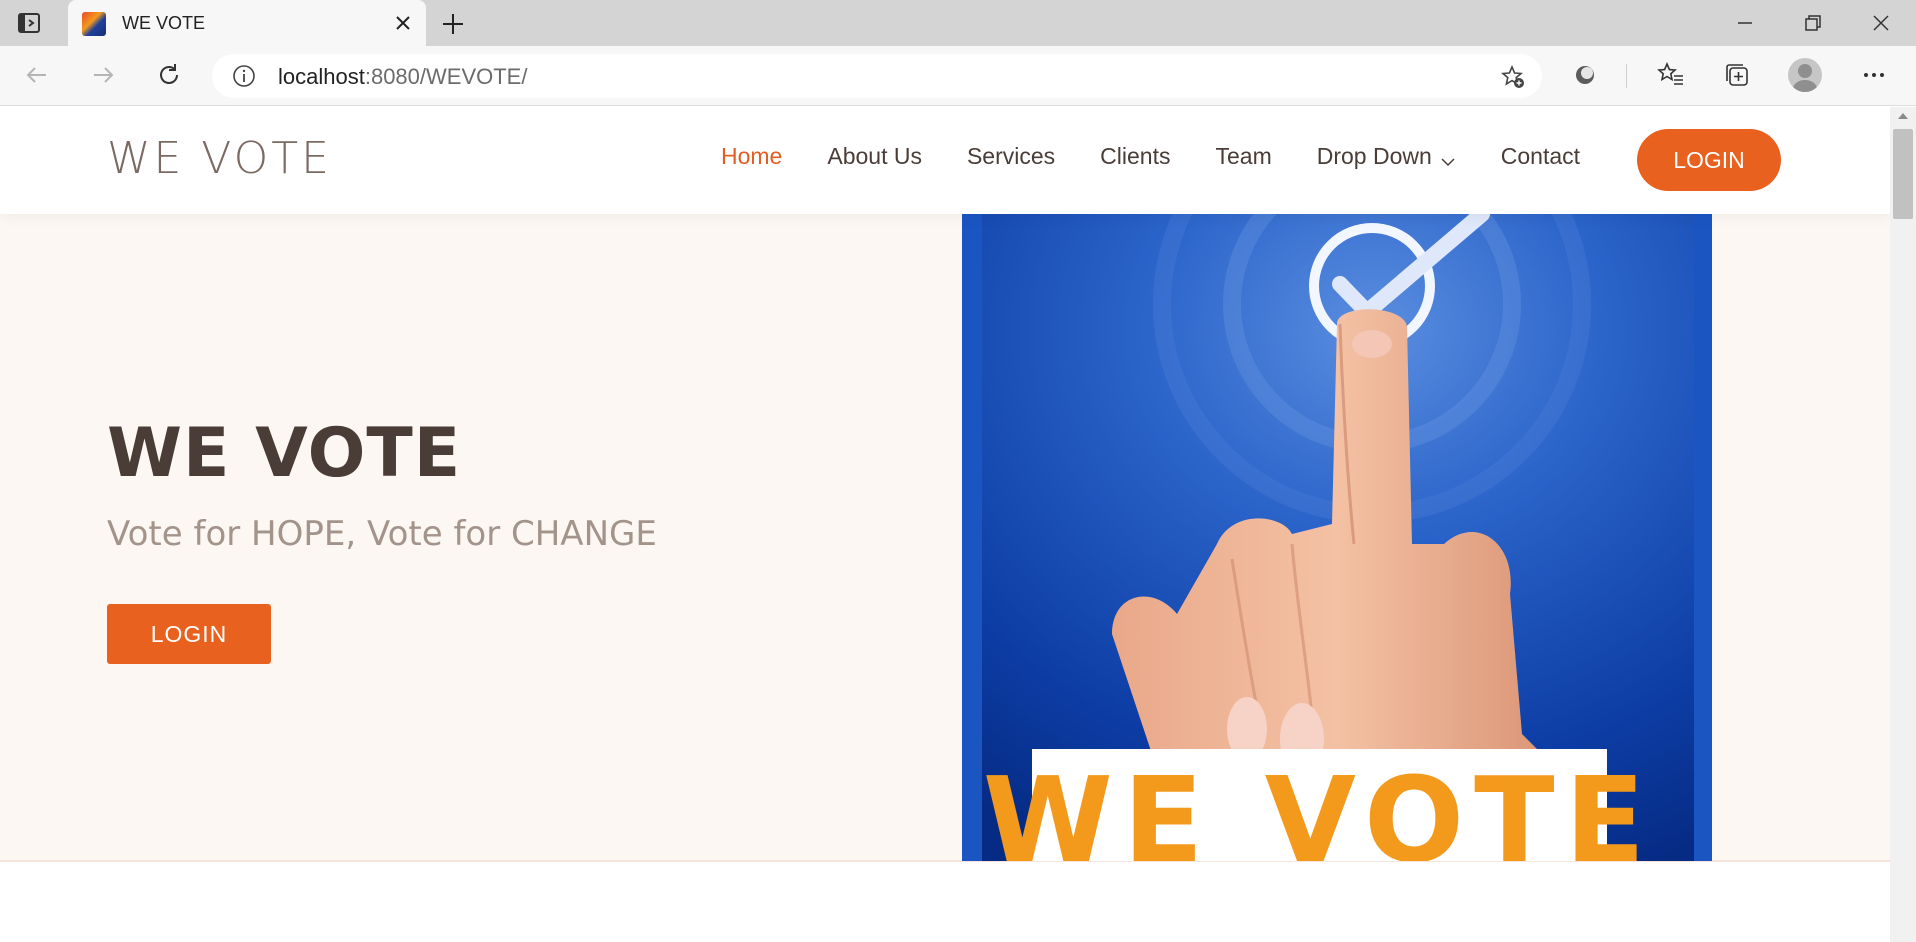  What do you see at coordinates (103, 75) in the screenshot?
I see `forward-arrow-icon` at bounding box center [103, 75].